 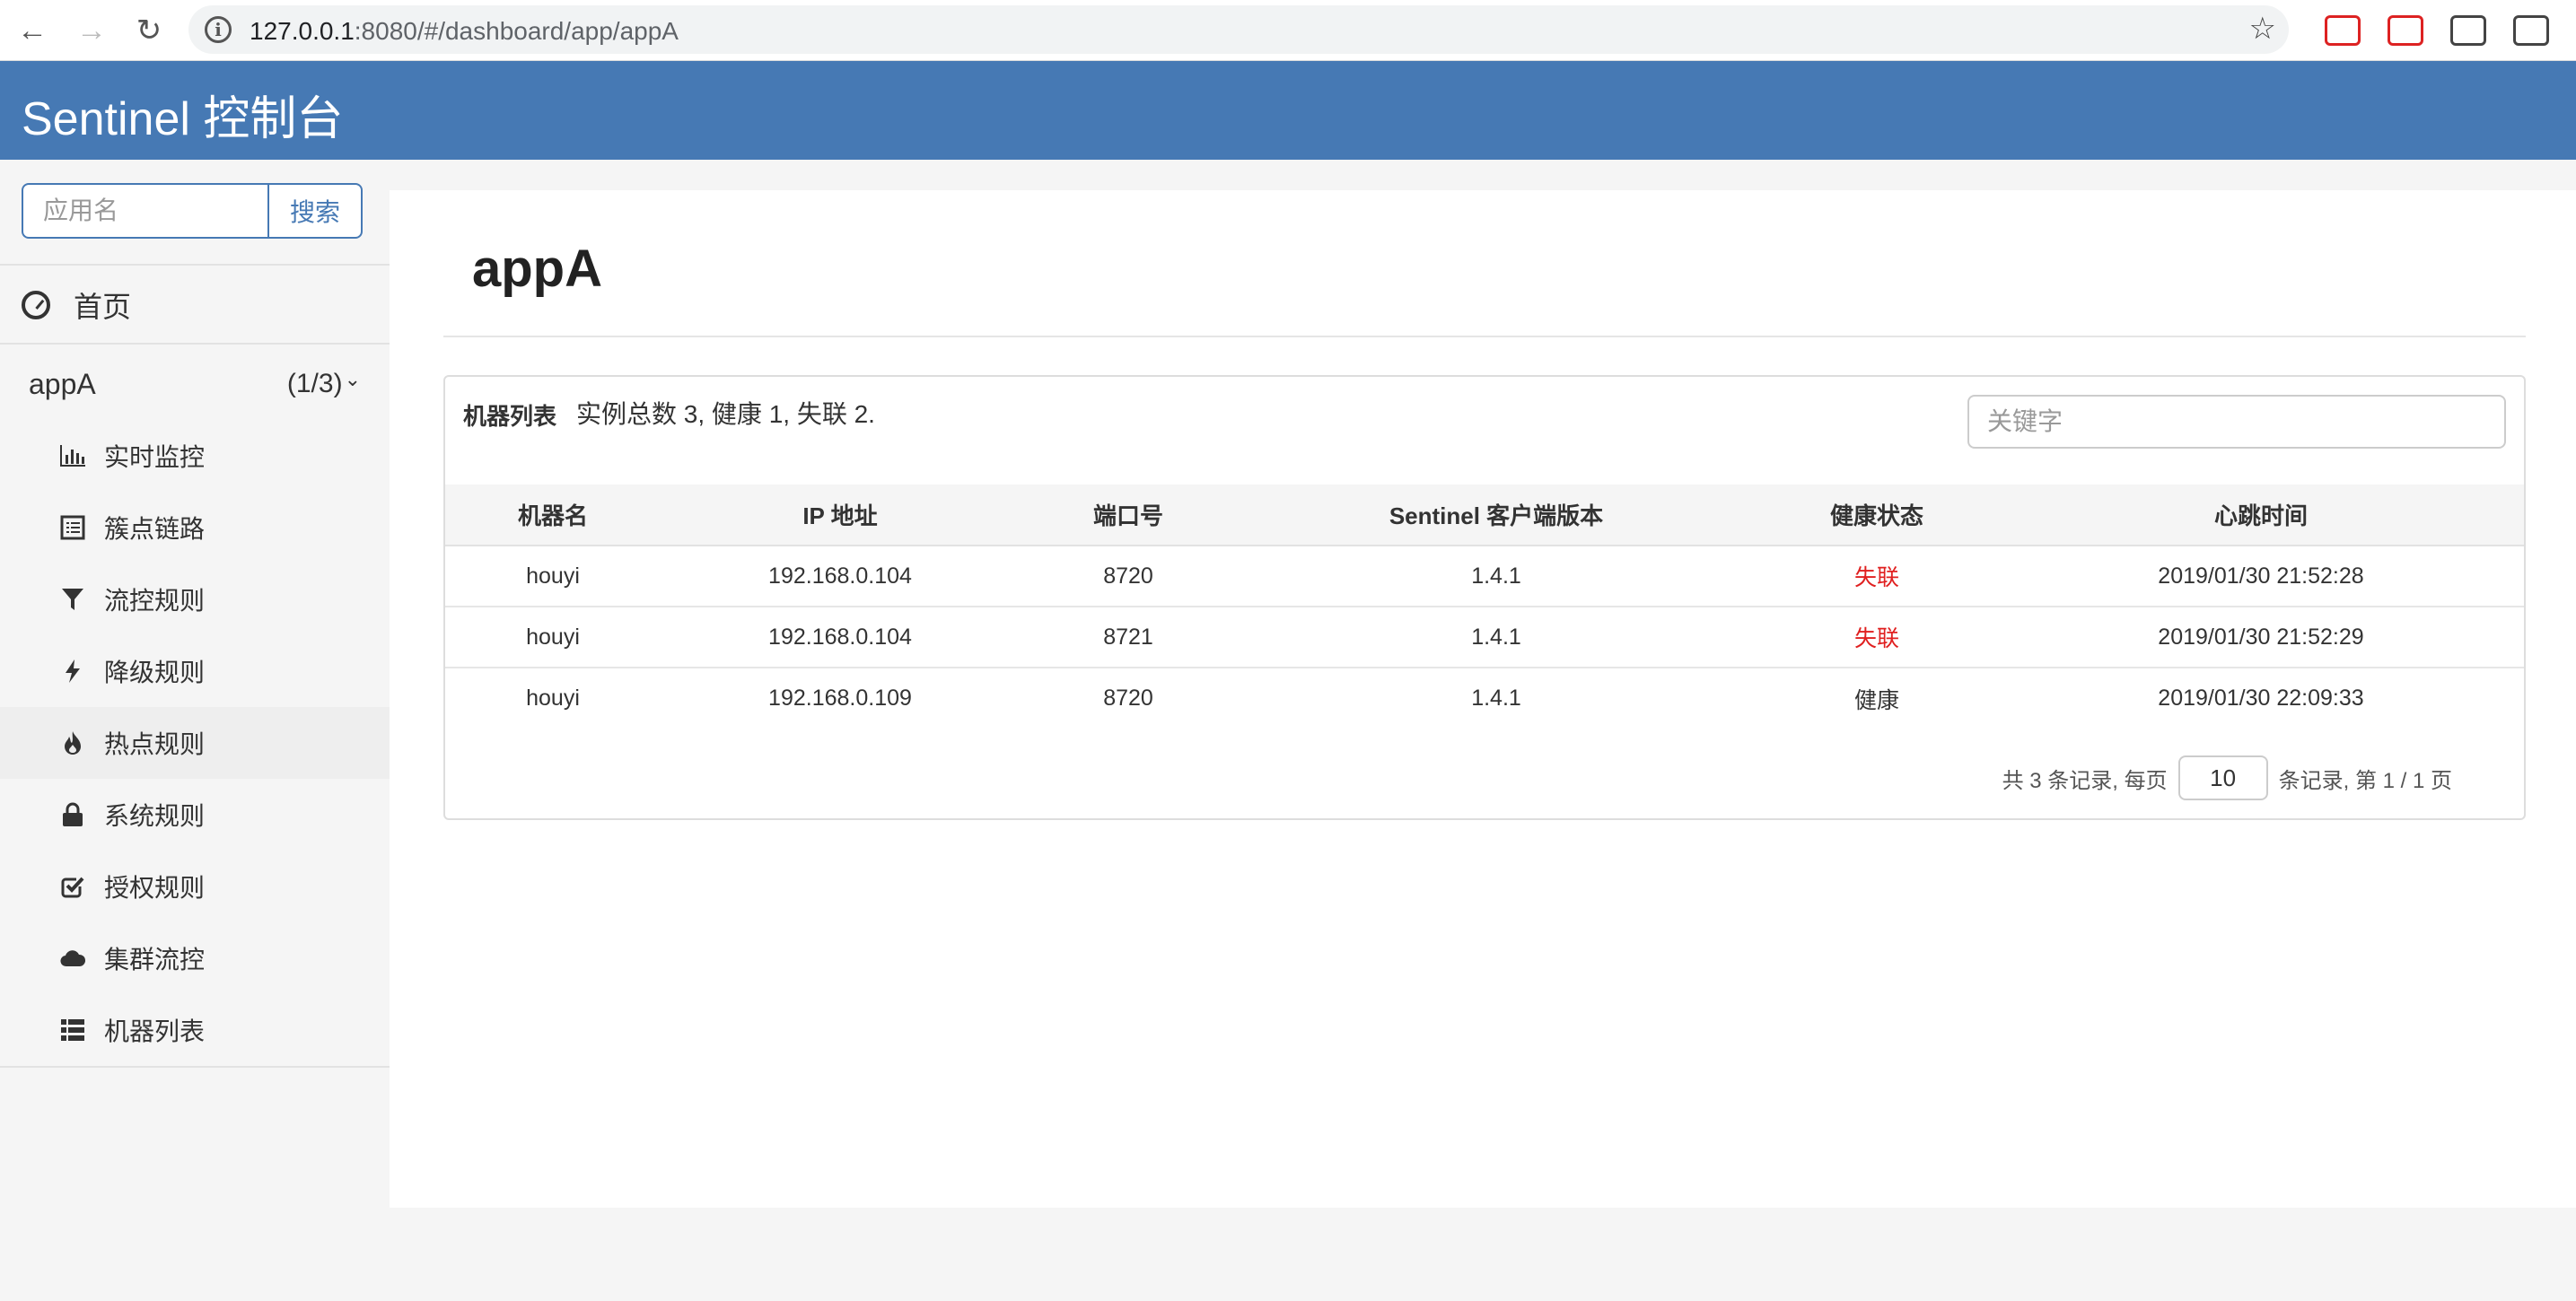 What do you see at coordinates (72, 886) in the screenshot?
I see `check-icon` at bounding box center [72, 886].